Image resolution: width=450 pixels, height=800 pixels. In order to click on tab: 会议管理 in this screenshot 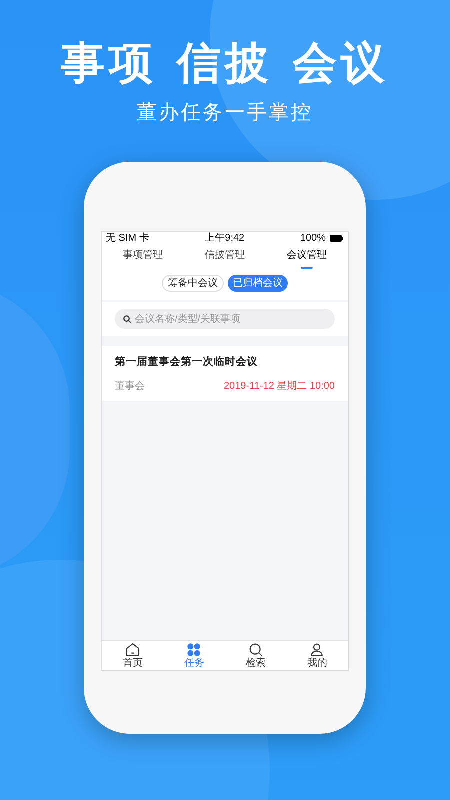, I will do `click(307, 262)`.